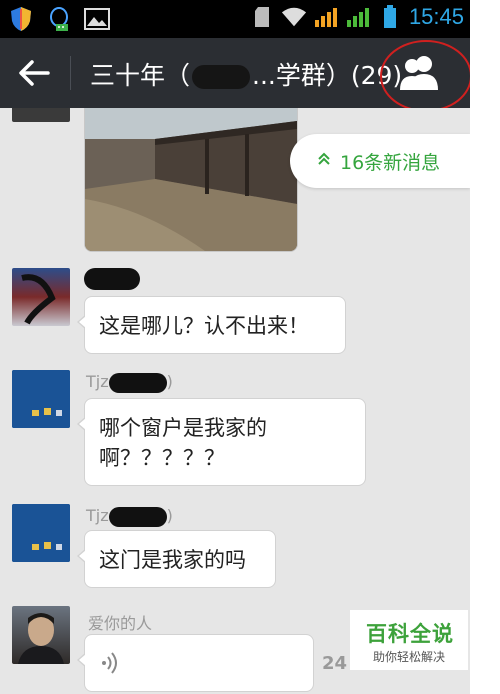 Image resolution: width=500 pixels, height=694 pixels. What do you see at coordinates (294, 17) in the screenshot?
I see `wifi-icon` at bounding box center [294, 17].